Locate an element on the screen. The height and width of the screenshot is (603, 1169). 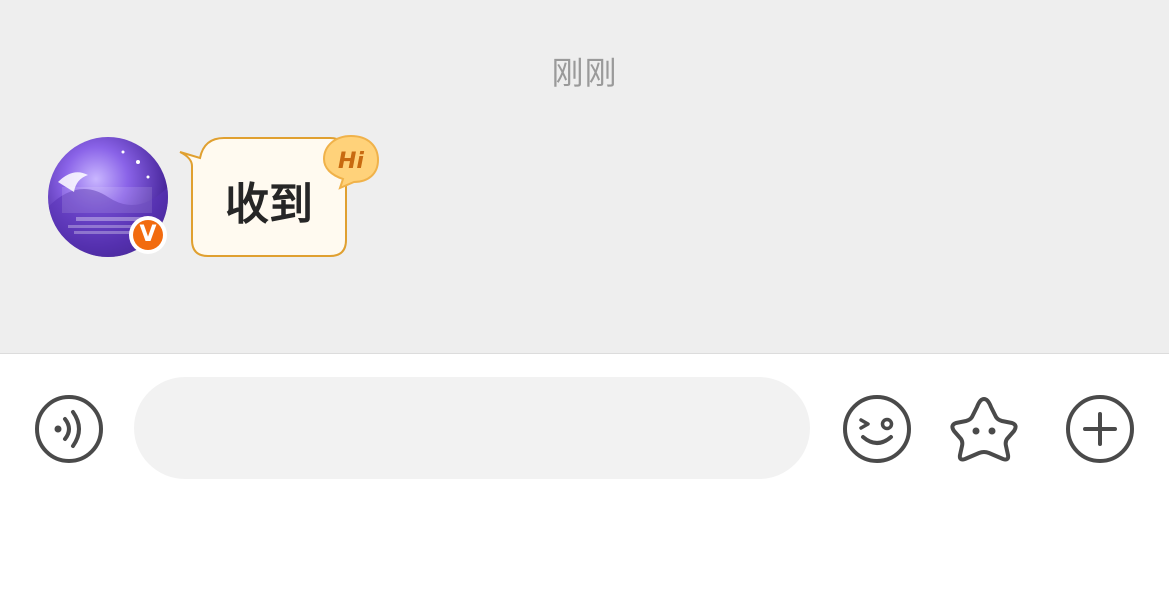
hi-badge-text: Hi is located at coordinates (351, 161).